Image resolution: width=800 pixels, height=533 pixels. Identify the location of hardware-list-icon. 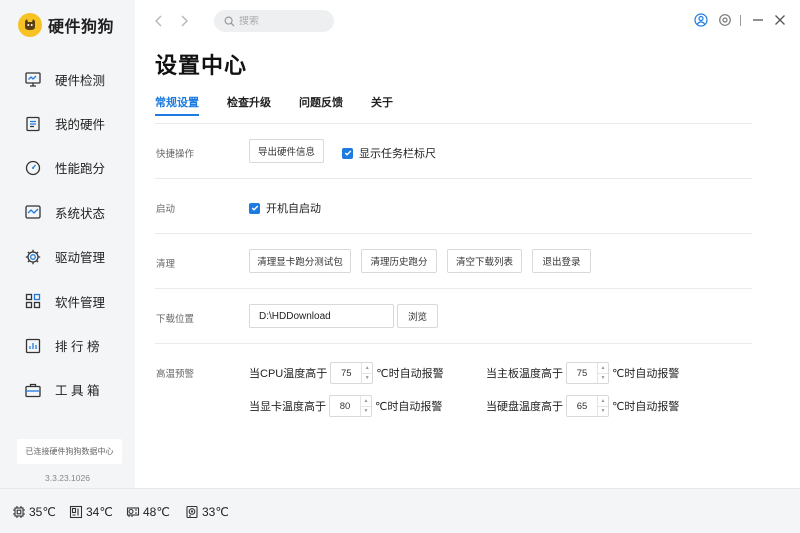
(33, 123).